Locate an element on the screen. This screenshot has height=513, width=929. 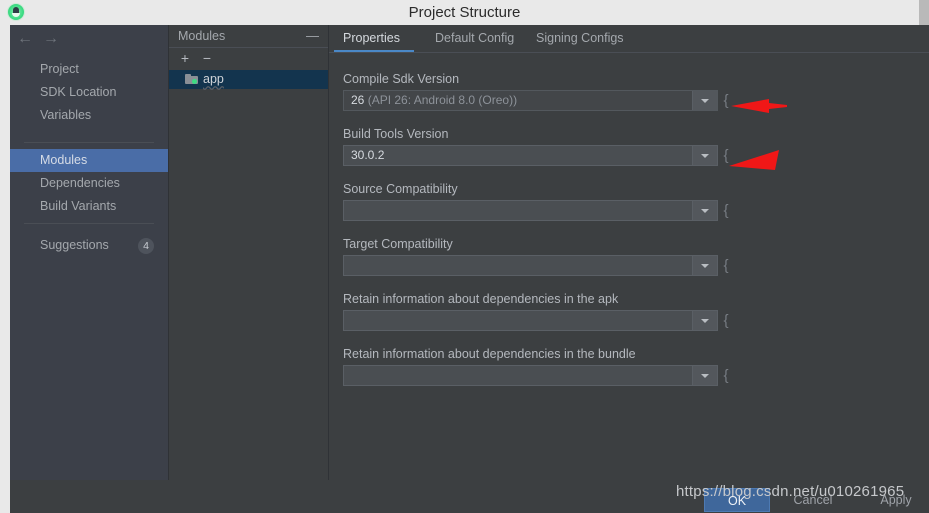
combo-value-main: 30.0.2 is located at coordinates (368, 155).